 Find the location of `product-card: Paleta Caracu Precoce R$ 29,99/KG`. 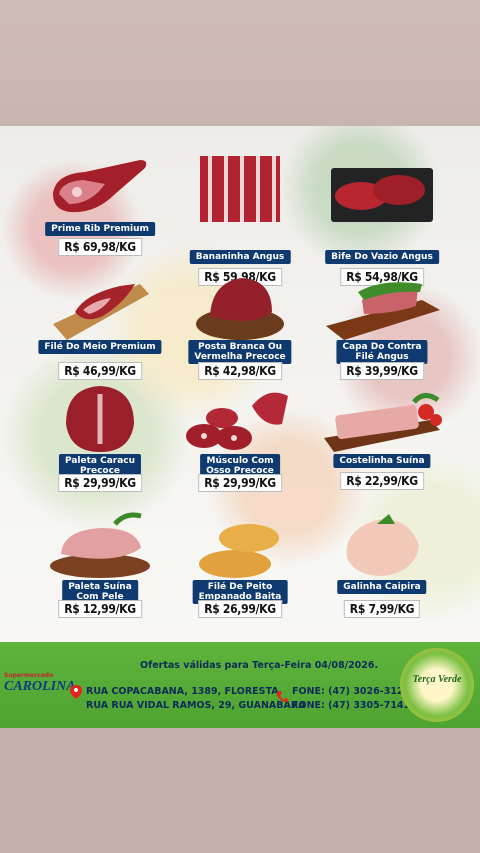

product-card: Paleta Caracu Precoce R$ 29,99/KG is located at coordinates (100, 454).